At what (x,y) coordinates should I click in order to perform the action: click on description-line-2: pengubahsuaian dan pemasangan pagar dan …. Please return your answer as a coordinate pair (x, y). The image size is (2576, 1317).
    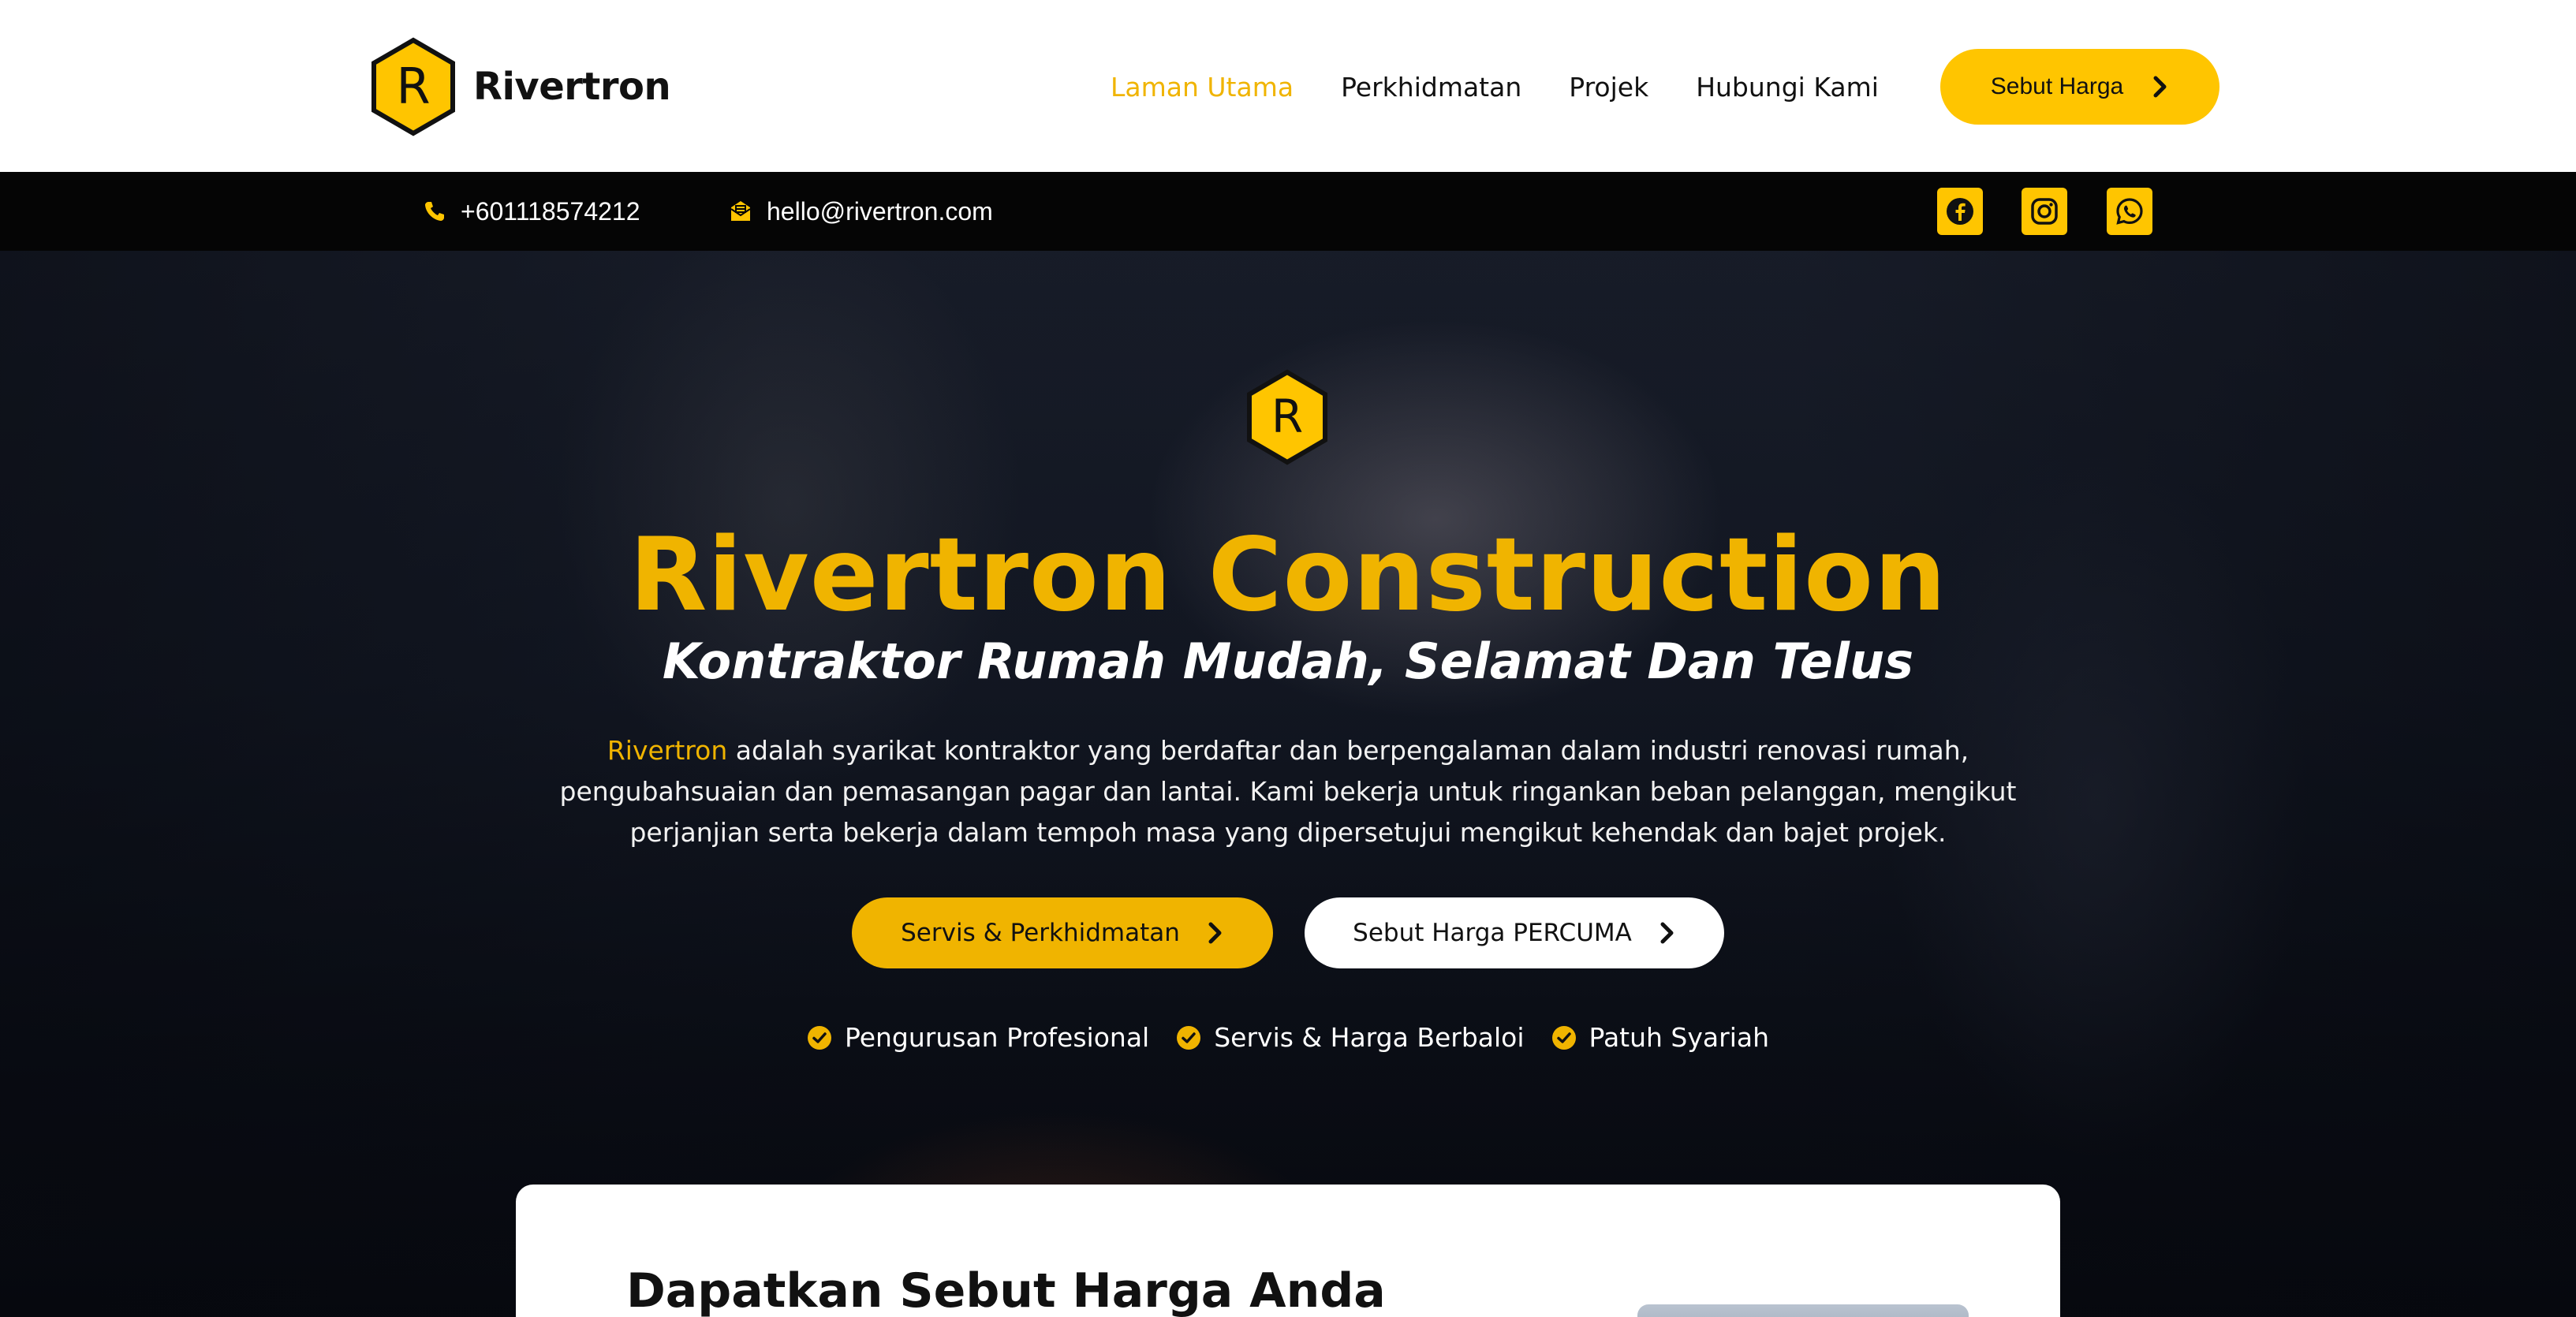
    Looking at the image, I should click on (1288, 791).